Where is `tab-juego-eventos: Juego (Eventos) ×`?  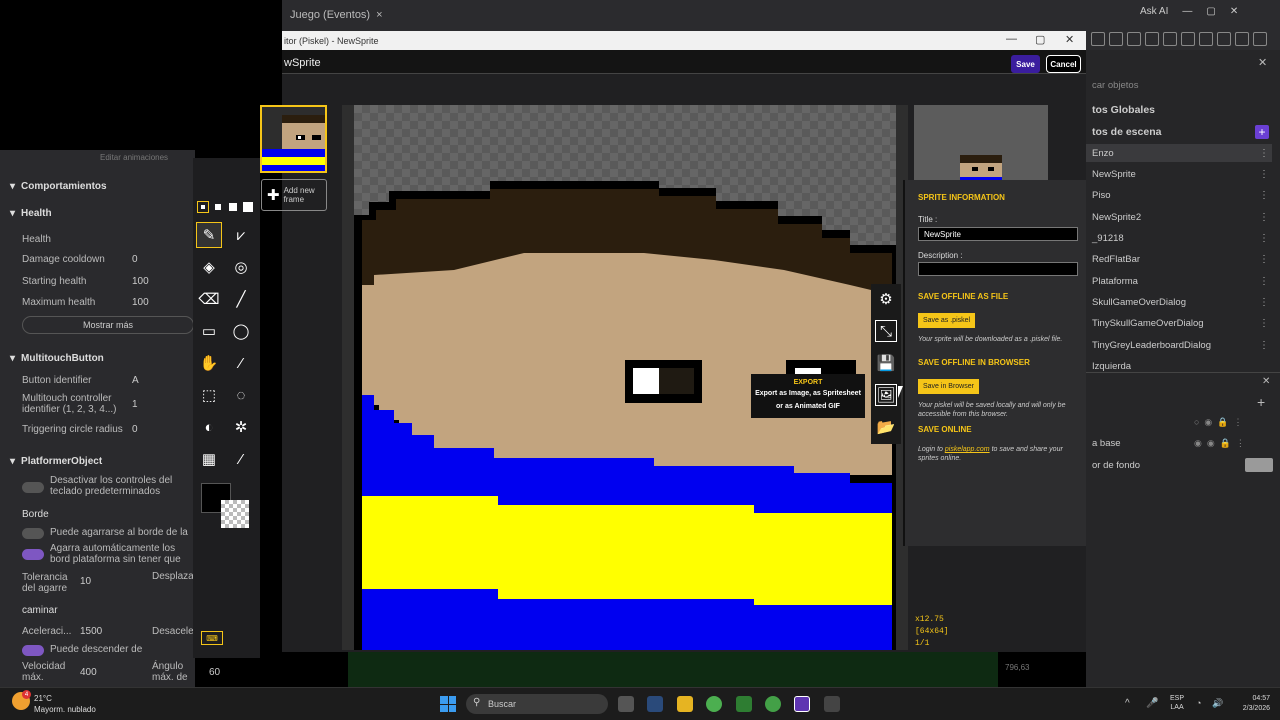 tab-juego-eventos: Juego (Eventos) × is located at coordinates (336, 15).